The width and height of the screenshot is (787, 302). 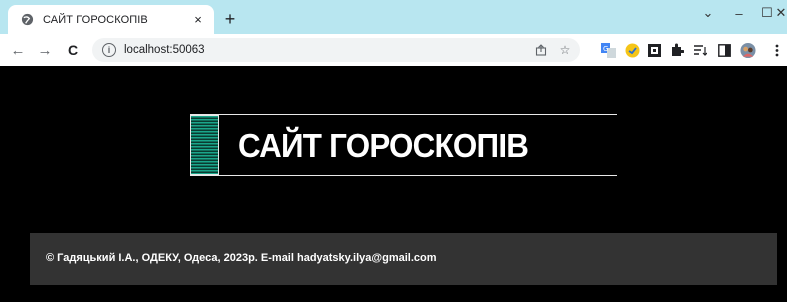 I want to click on close-window-button: ✕, so click(x=781, y=13).